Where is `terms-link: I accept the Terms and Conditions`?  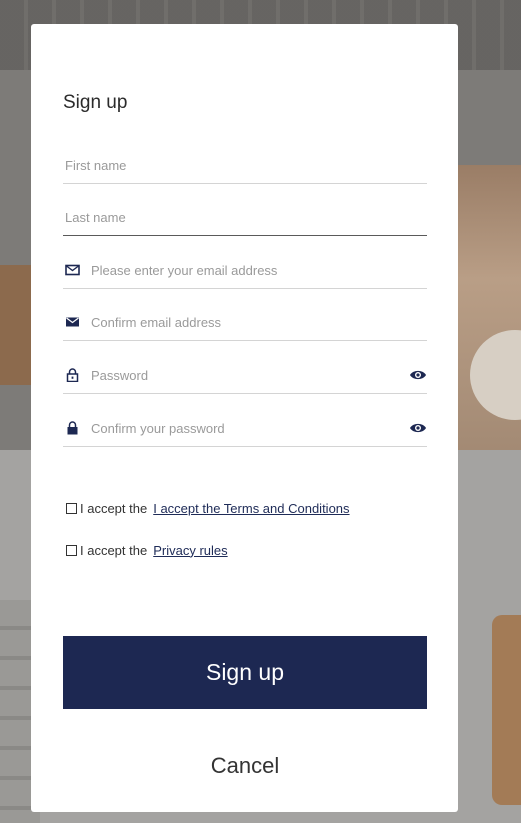
terms-link: I accept the Terms and Conditions is located at coordinates (251, 508).